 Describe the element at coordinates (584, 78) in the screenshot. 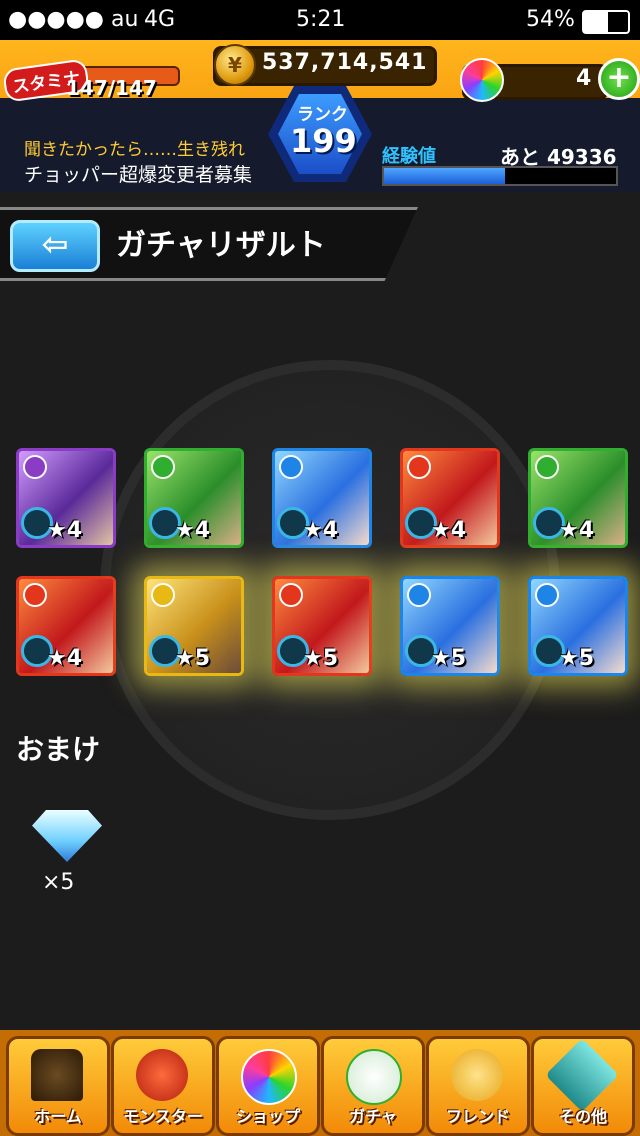

I see `orb-value: 4` at that location.